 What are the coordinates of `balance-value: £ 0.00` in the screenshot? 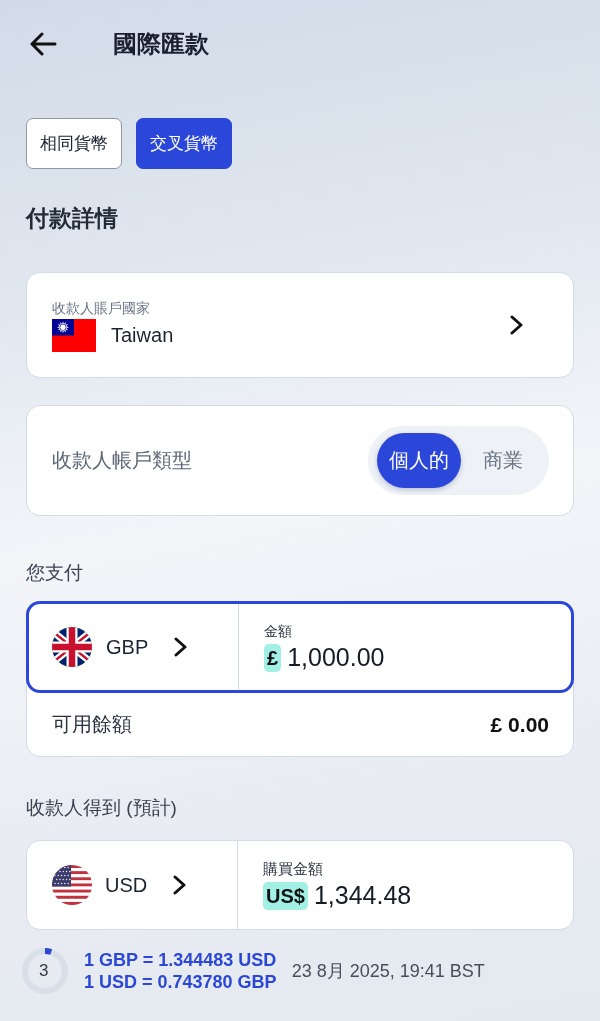 It's located at (519, 724).